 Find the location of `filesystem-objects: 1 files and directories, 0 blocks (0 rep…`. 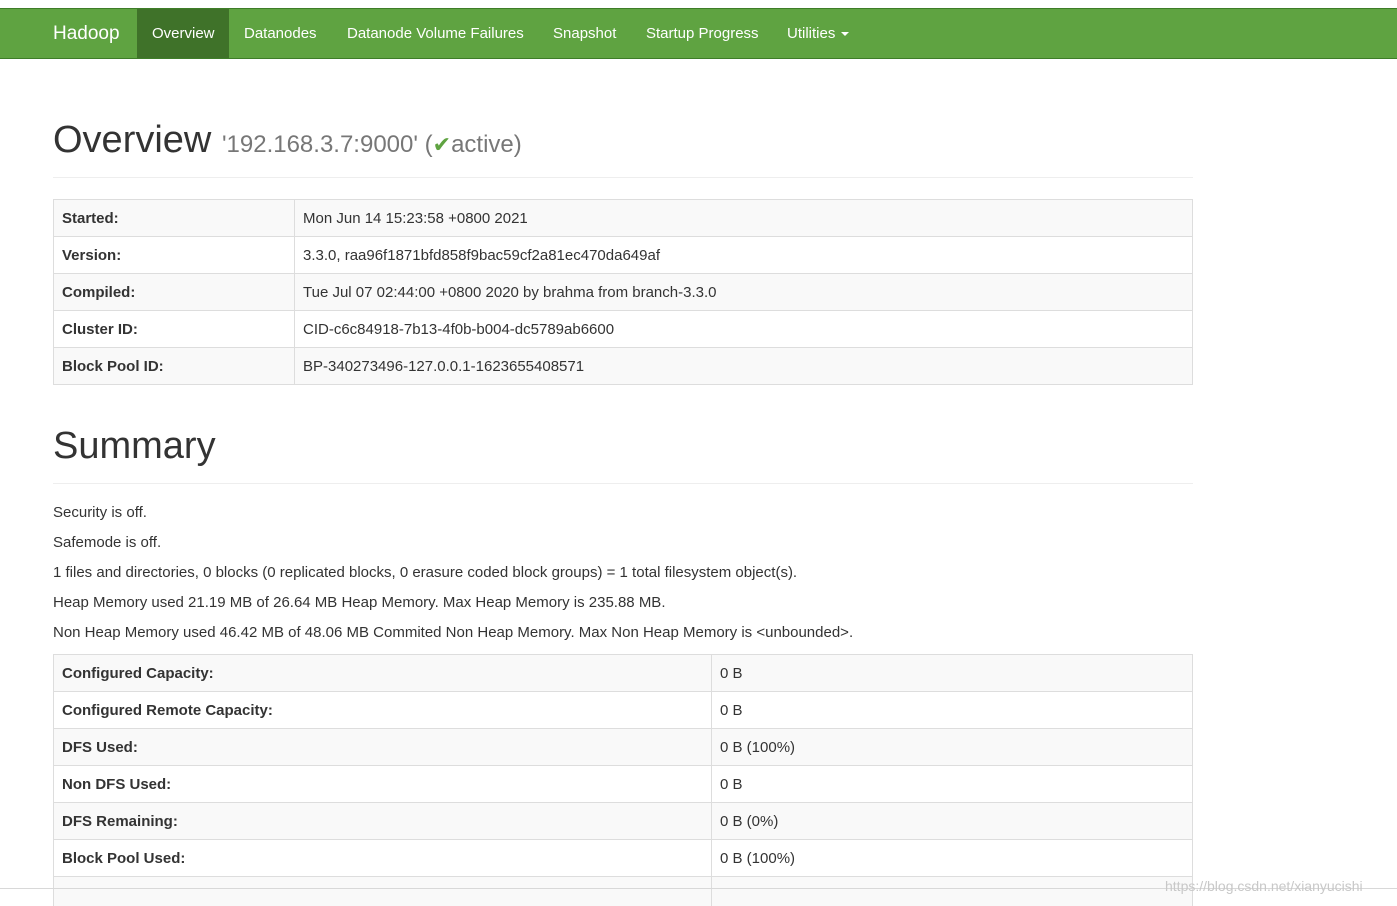

filesystem-objects: 1 files and directories, 0 blocks (0 rep… is located at coordinates (425, 572).